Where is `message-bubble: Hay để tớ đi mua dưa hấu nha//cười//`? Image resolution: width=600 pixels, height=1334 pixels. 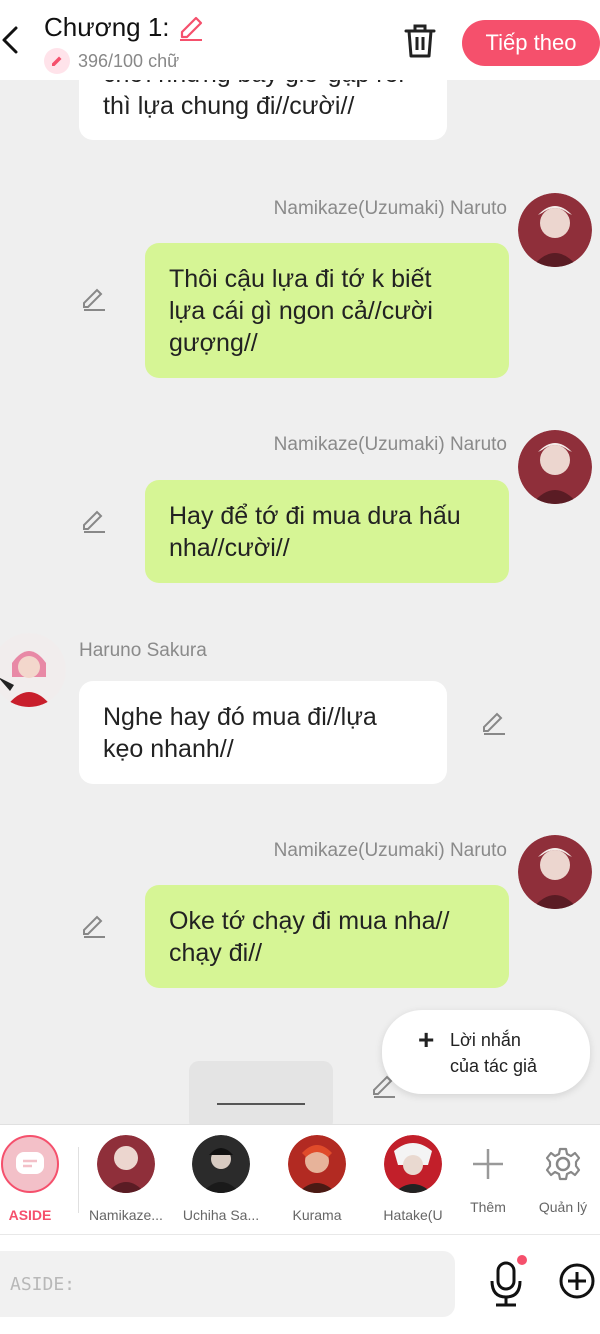
message-bubble: Hay để tớ đi mua dưa hấu nha//cười// is located at coordinates (327, 531).